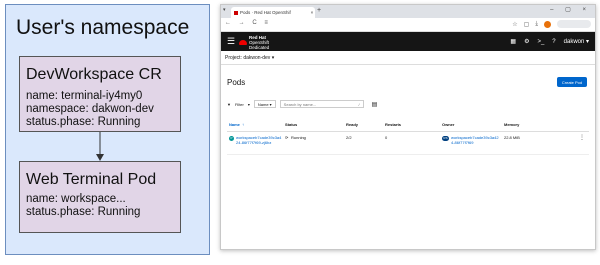  I want to click on manage-columns-icon: ▤, so click(375, 104).